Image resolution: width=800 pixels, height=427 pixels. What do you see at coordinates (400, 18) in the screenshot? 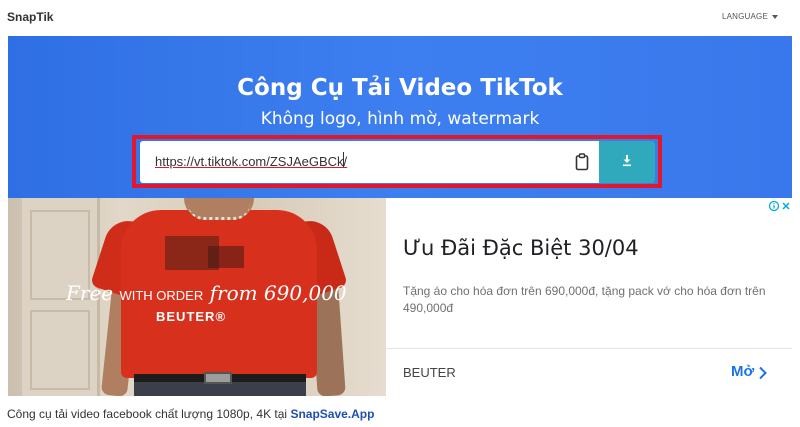
I see `top-navbar: SnapTik LANGUAGE` at bounding box center [400, 18].